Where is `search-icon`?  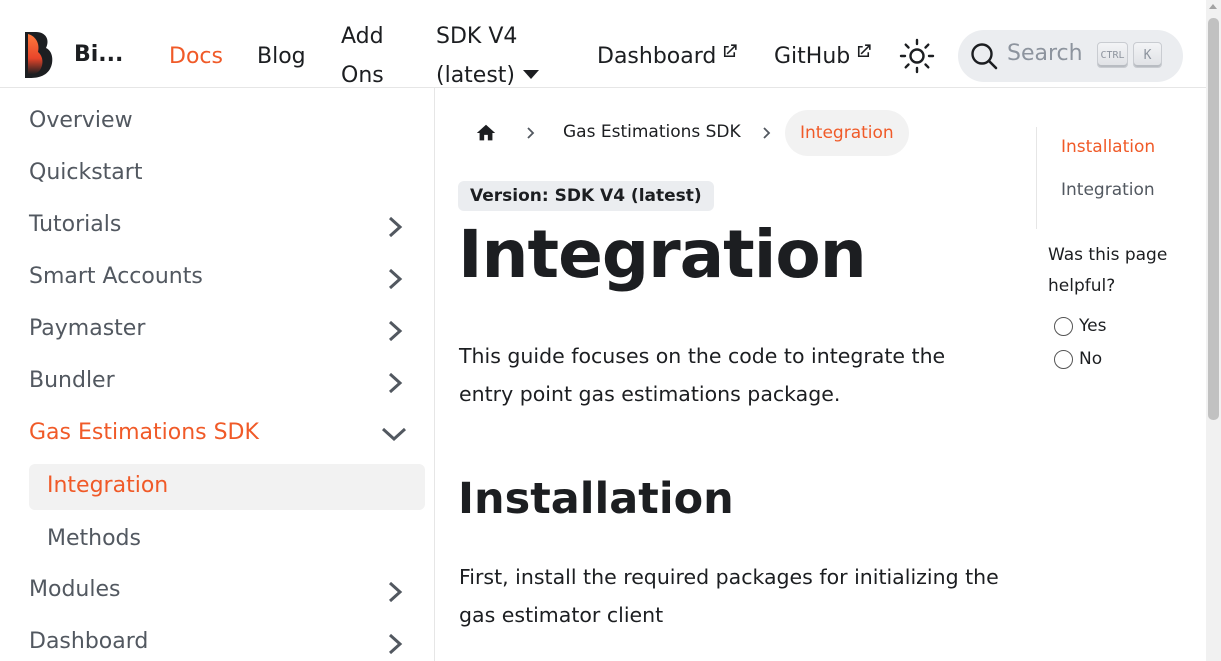 search-icon is located at coordinates (984, 56).